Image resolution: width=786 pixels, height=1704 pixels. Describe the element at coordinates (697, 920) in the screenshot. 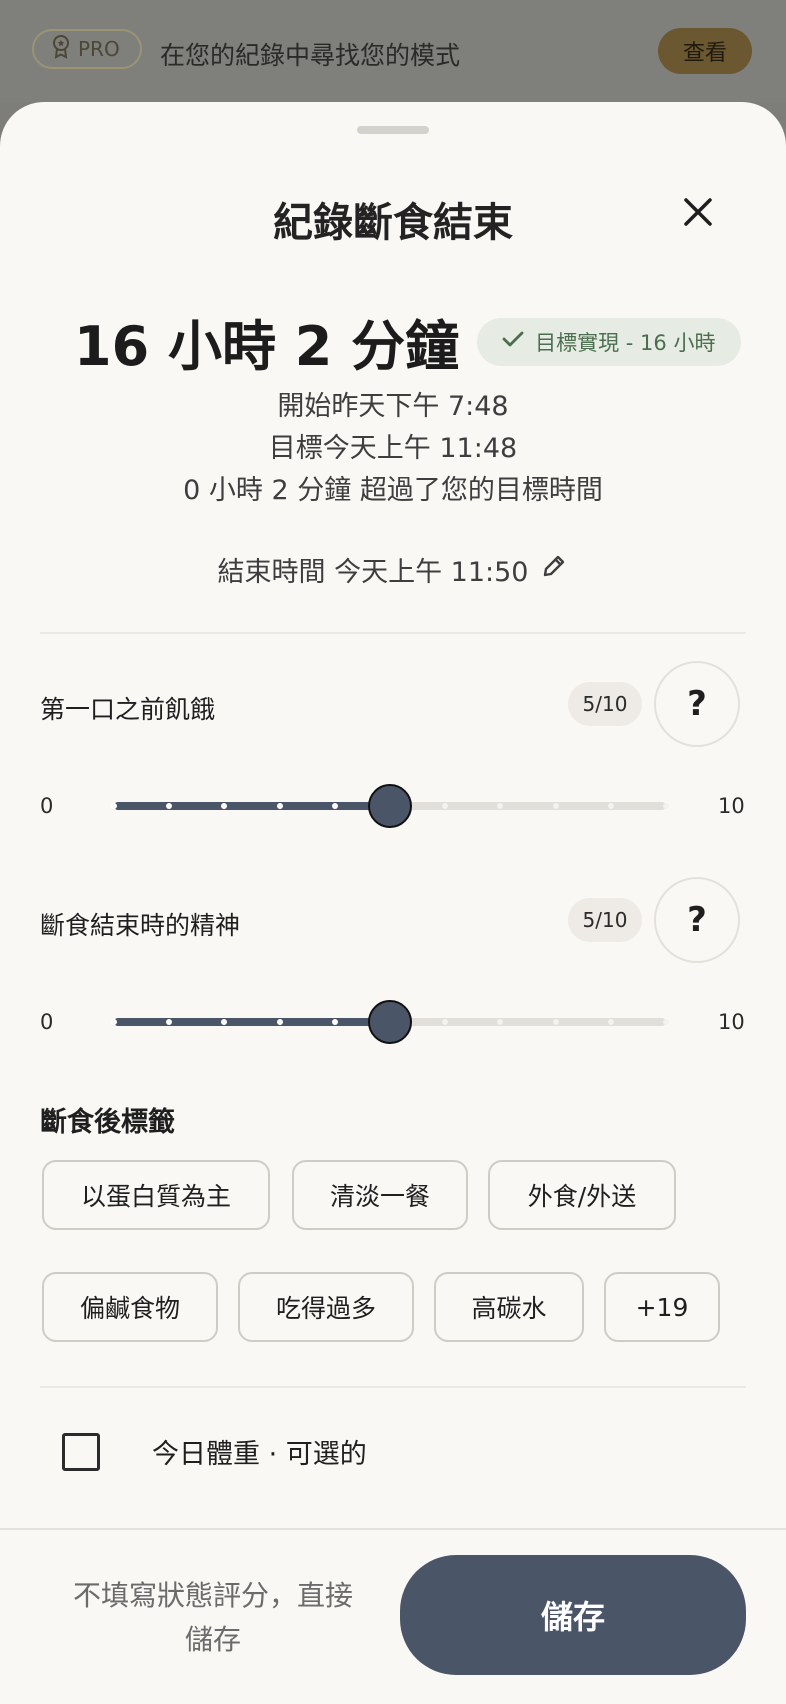

I see `energy-help-button: ?` at that location.